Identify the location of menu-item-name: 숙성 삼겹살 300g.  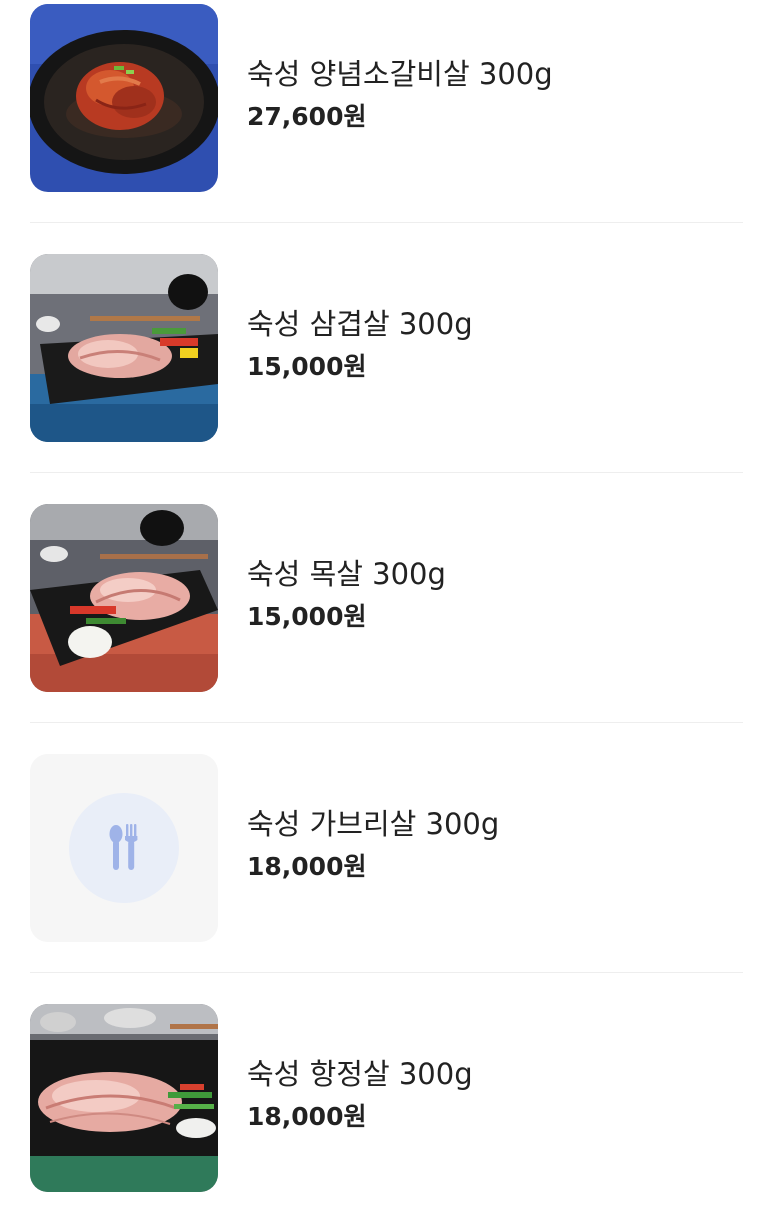
(360, 324).